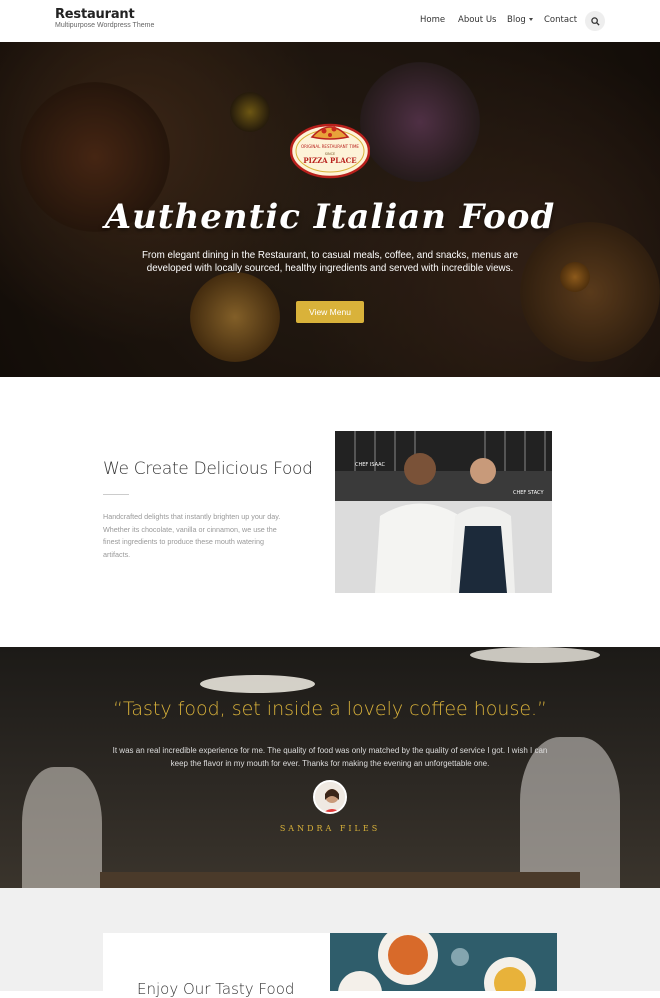 The image size is (660, 998). I want to click on chefs-photo: CHEF ISAAC CHEF STACY, so click(443, 512).